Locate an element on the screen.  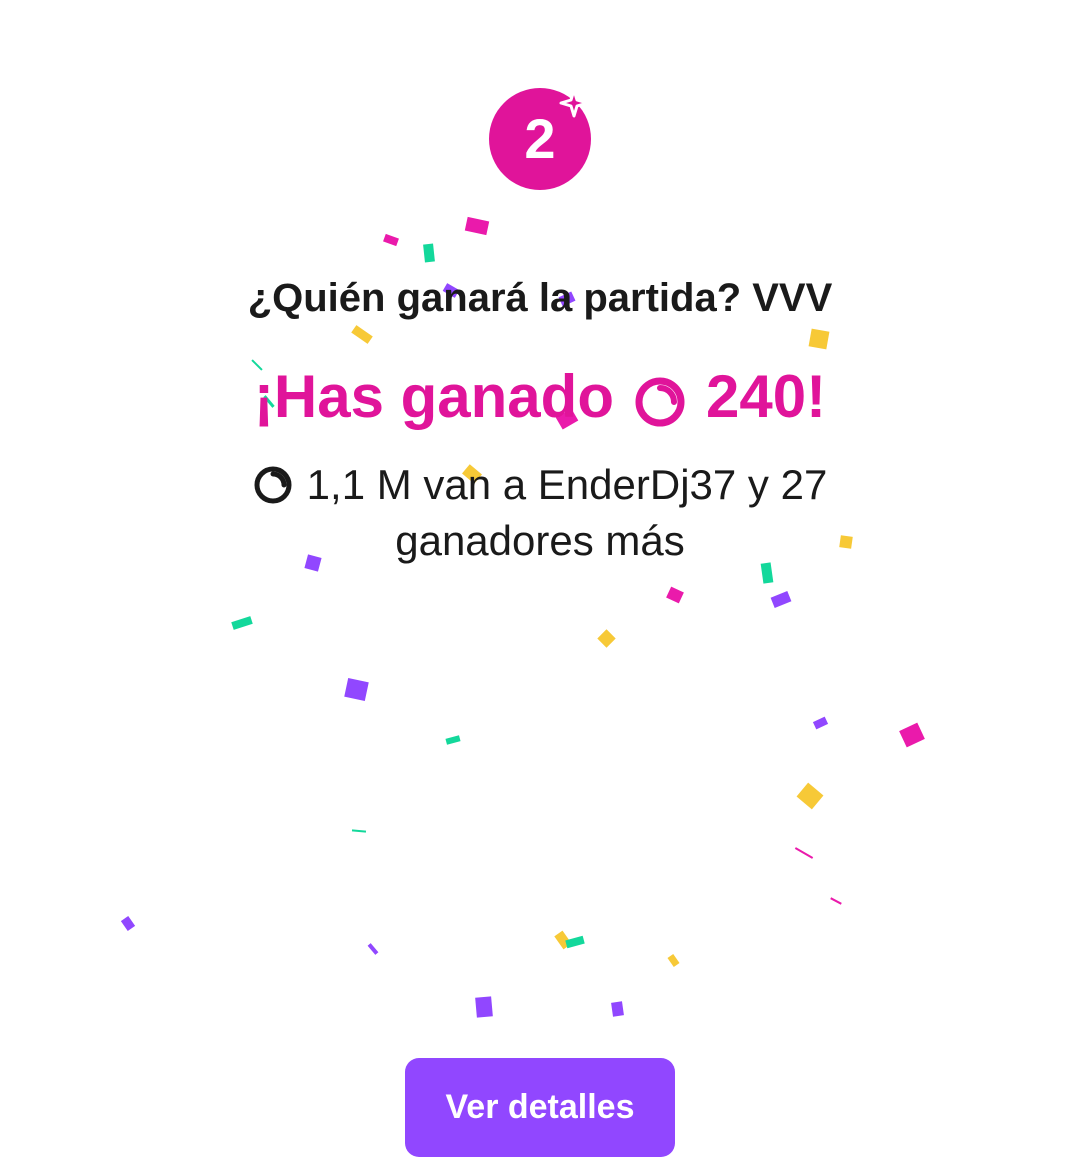
won-prefix: ¡Has ganado is located at coordinates (433, 396).